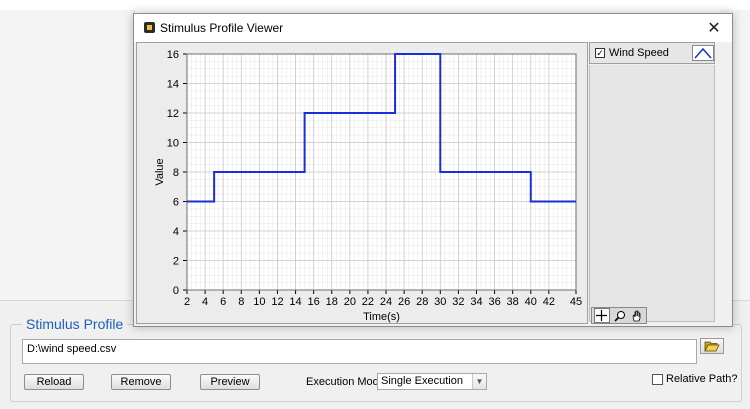 The height and width of the screenshot is (409, 750). Describe the element at coordinates (440, 302) in the screenshot. I see `x-tick-label: 30` at that location.